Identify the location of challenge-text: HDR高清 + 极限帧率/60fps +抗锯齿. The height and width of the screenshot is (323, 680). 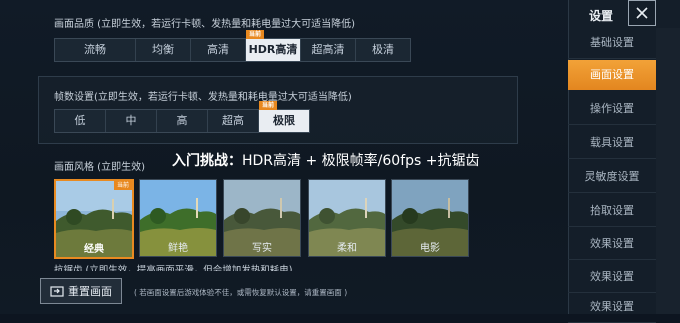
(361, 161).